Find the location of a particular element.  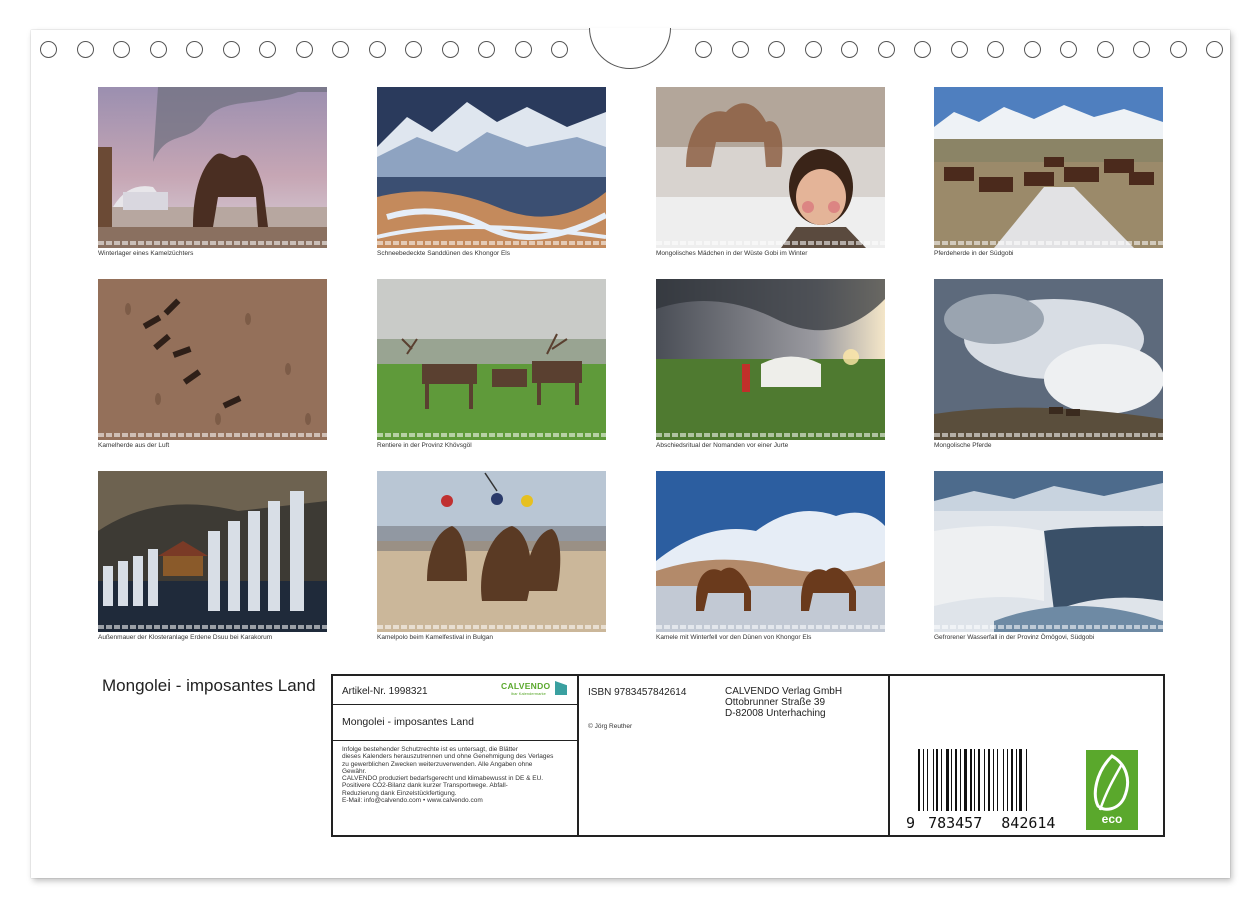

photo-reindeer is located at coordinates (491, 359).